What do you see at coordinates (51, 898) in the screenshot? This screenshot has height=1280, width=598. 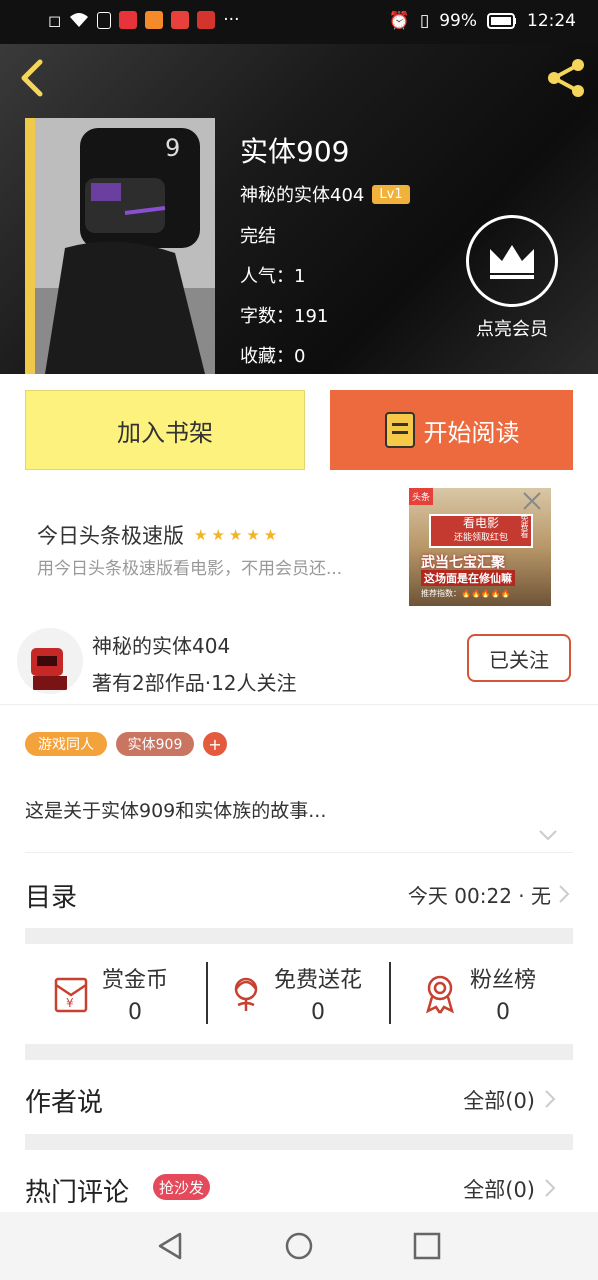 I see `toc-title: 目录` at bounding box center [51, 898].